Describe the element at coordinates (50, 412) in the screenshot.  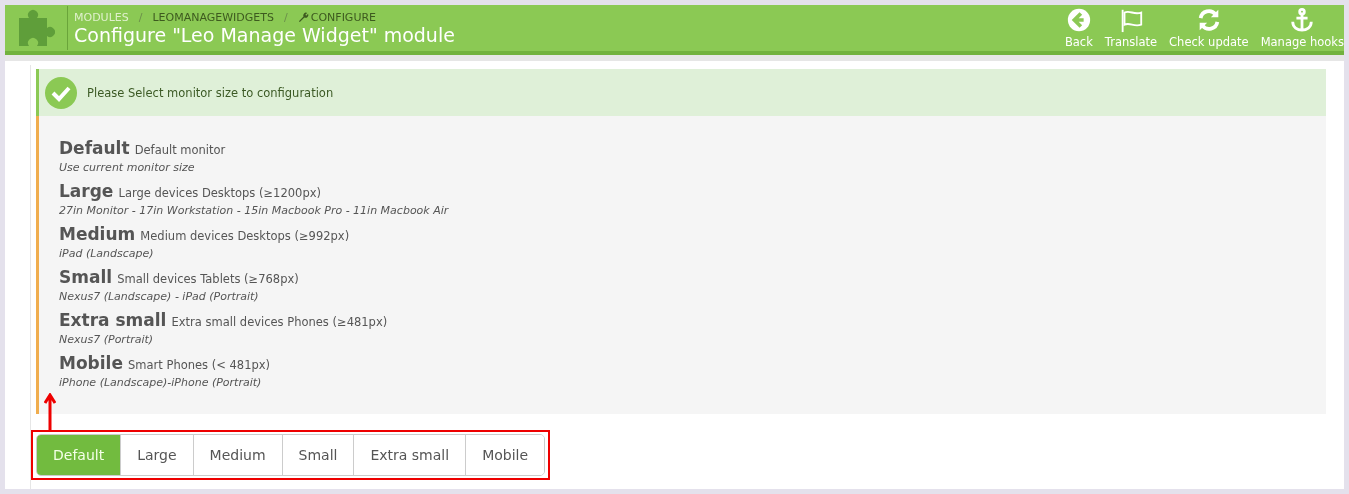
I see `annotation-arrow` at that location.